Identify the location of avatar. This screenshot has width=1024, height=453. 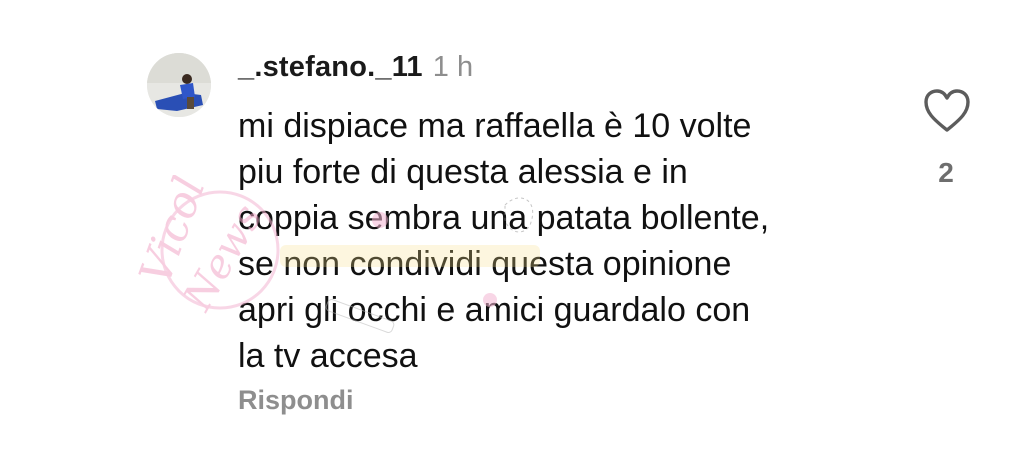
(179, 85).